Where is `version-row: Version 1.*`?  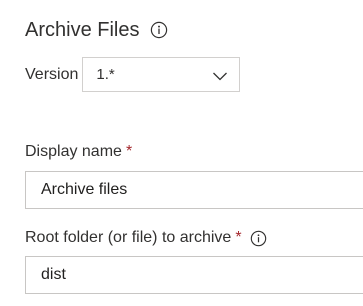
version-row: Version 1.* is located at coordinates (133, 74).